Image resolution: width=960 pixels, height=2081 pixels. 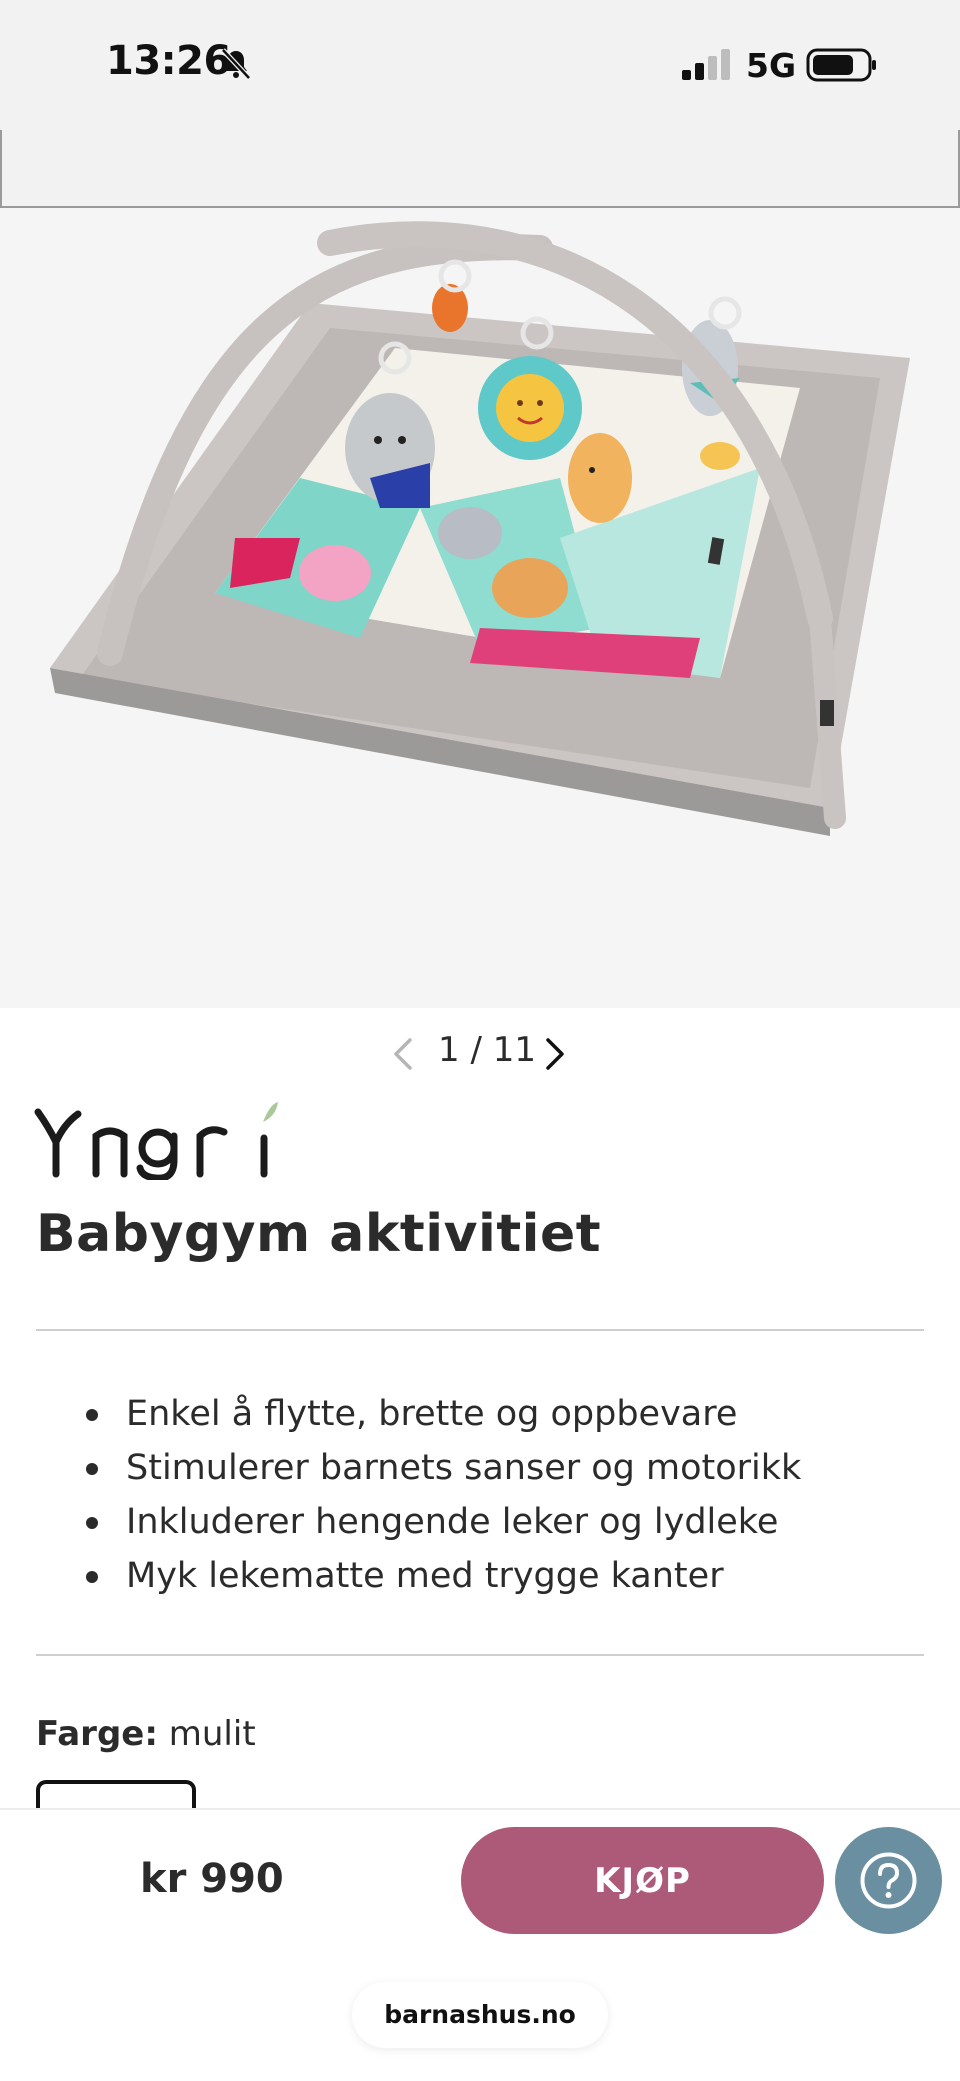 What do you see at coordinates (706, 64) in the screenshot?
I see `signal-icon` at bounding box center [706, 64].